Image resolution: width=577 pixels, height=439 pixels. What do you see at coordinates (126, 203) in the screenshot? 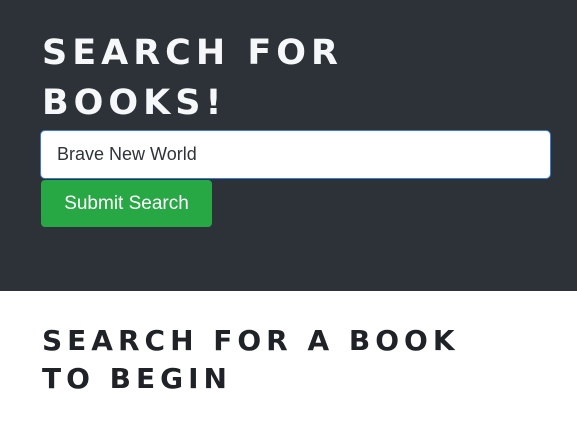
I see `submit-search-button: Submit Search` at bounding box center [126, 203].